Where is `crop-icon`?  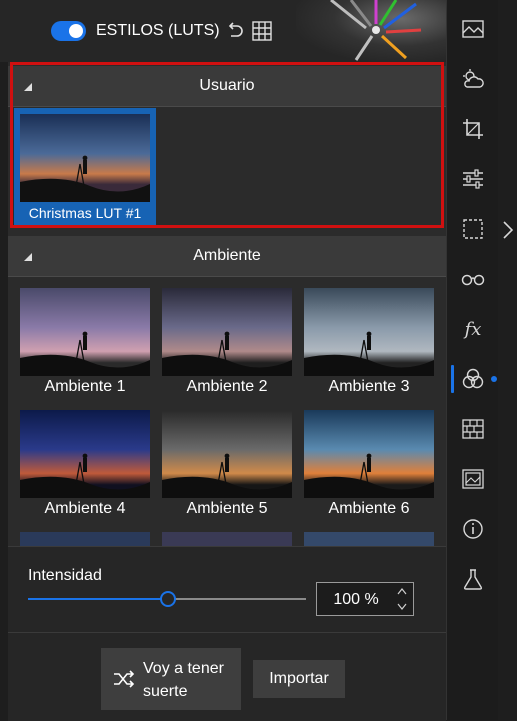
crop-icon is located at coordinates (473, 129).